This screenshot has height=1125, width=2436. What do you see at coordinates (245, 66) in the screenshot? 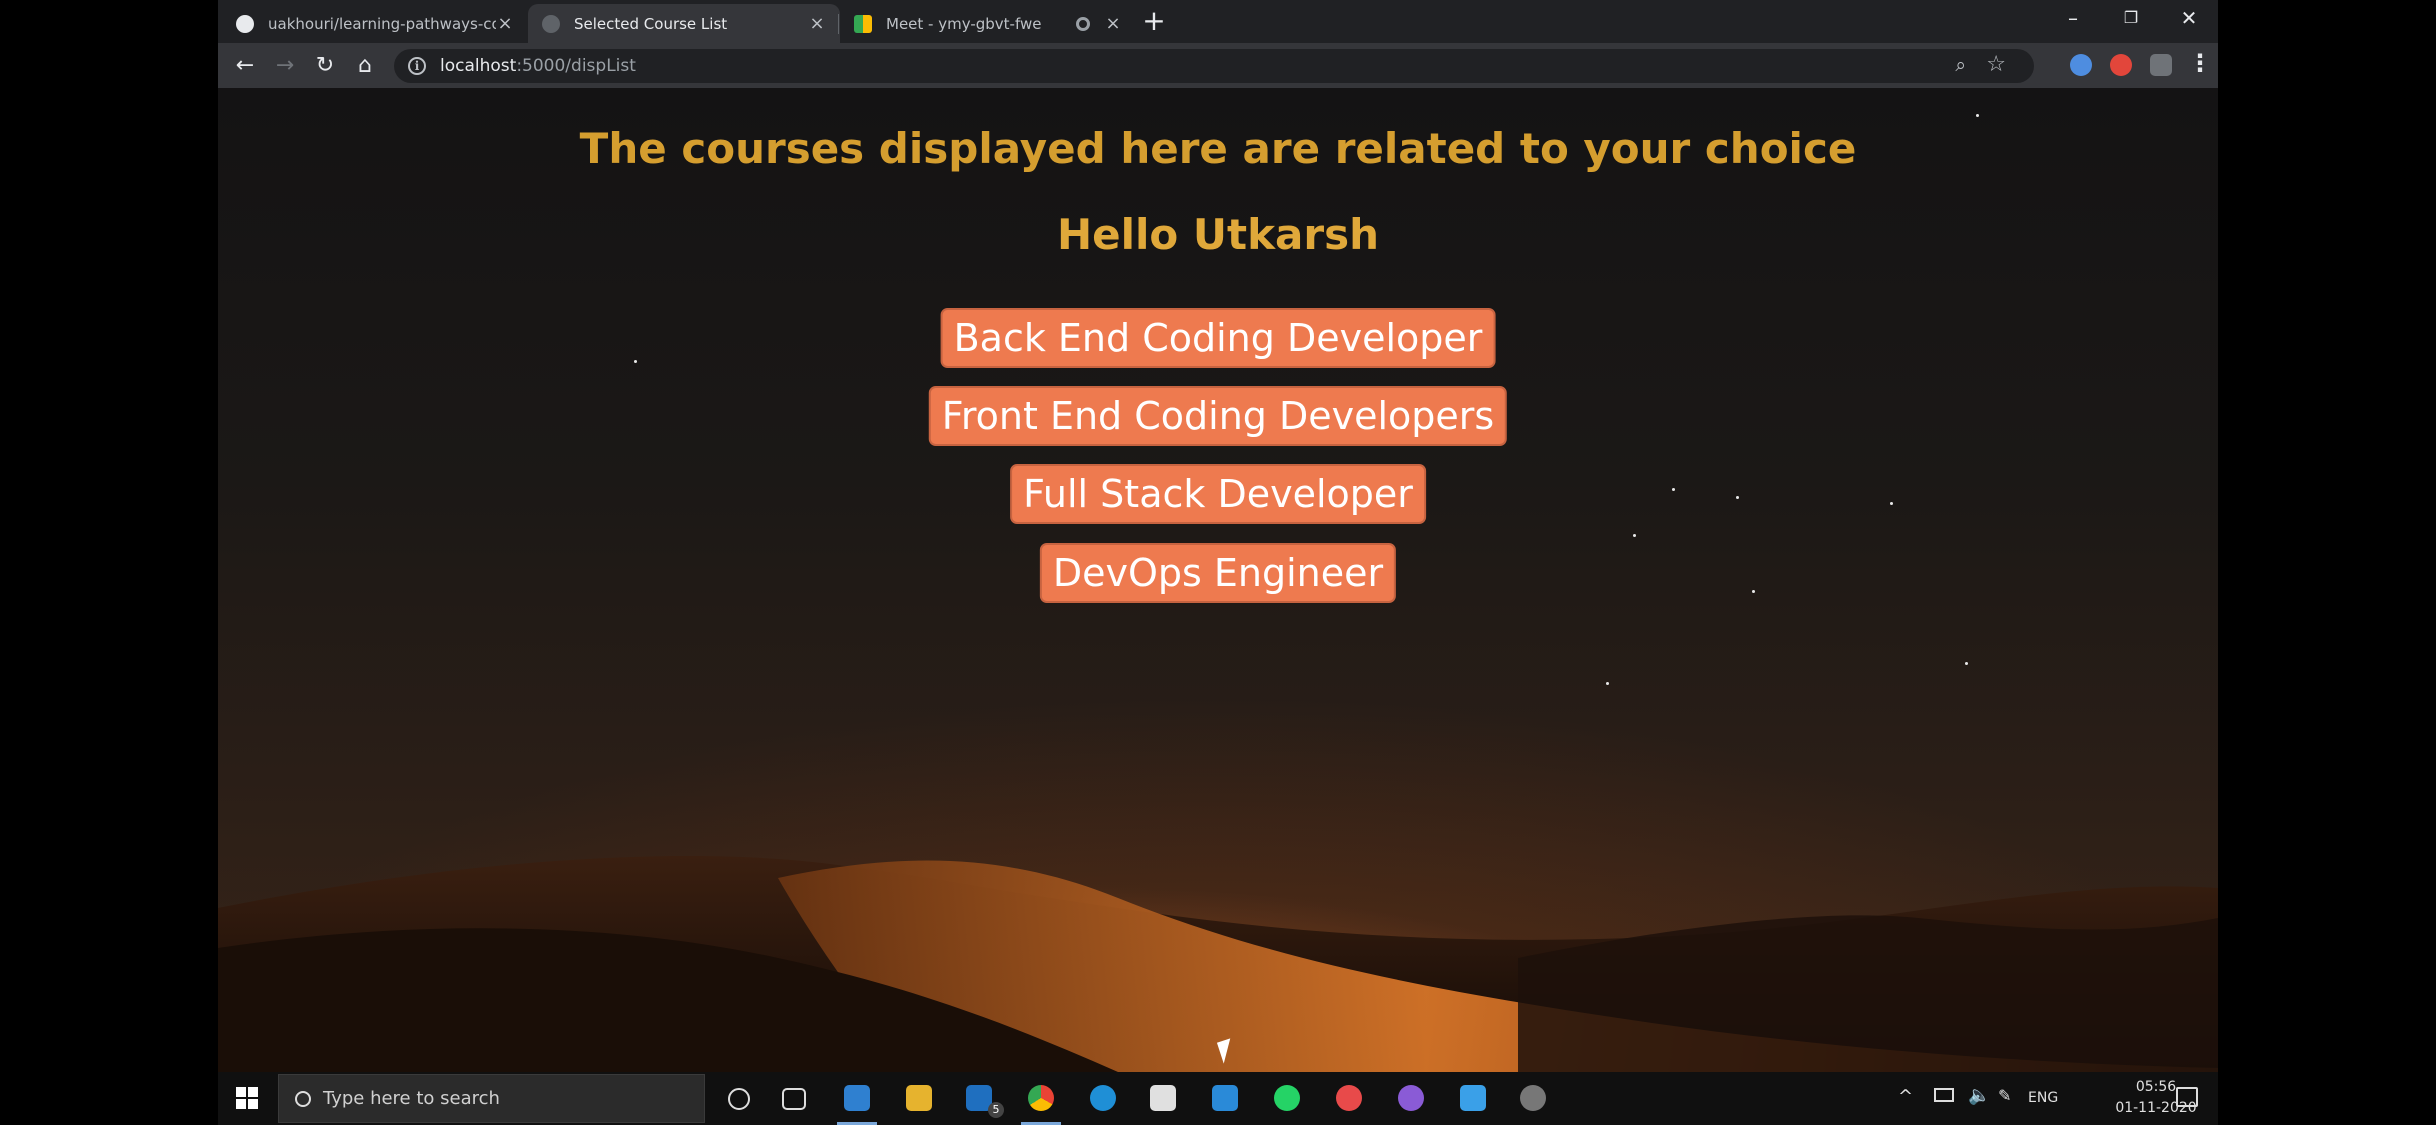
I see `back-button: ←` at bounding box center [245, 66].